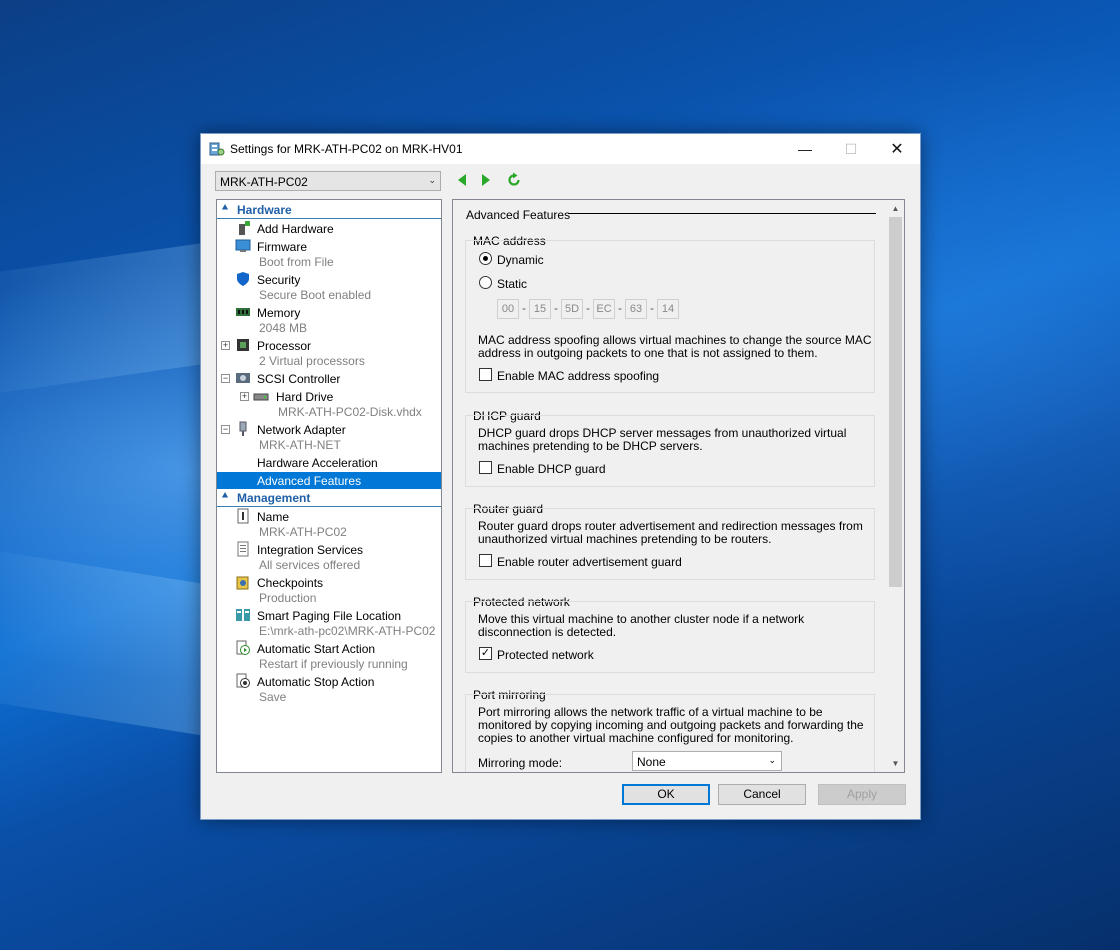  What do you see at coordinates (895, 208) in the screenshot?
I see `scroll-up-icon: ▲` at bounding box center [895, 208].